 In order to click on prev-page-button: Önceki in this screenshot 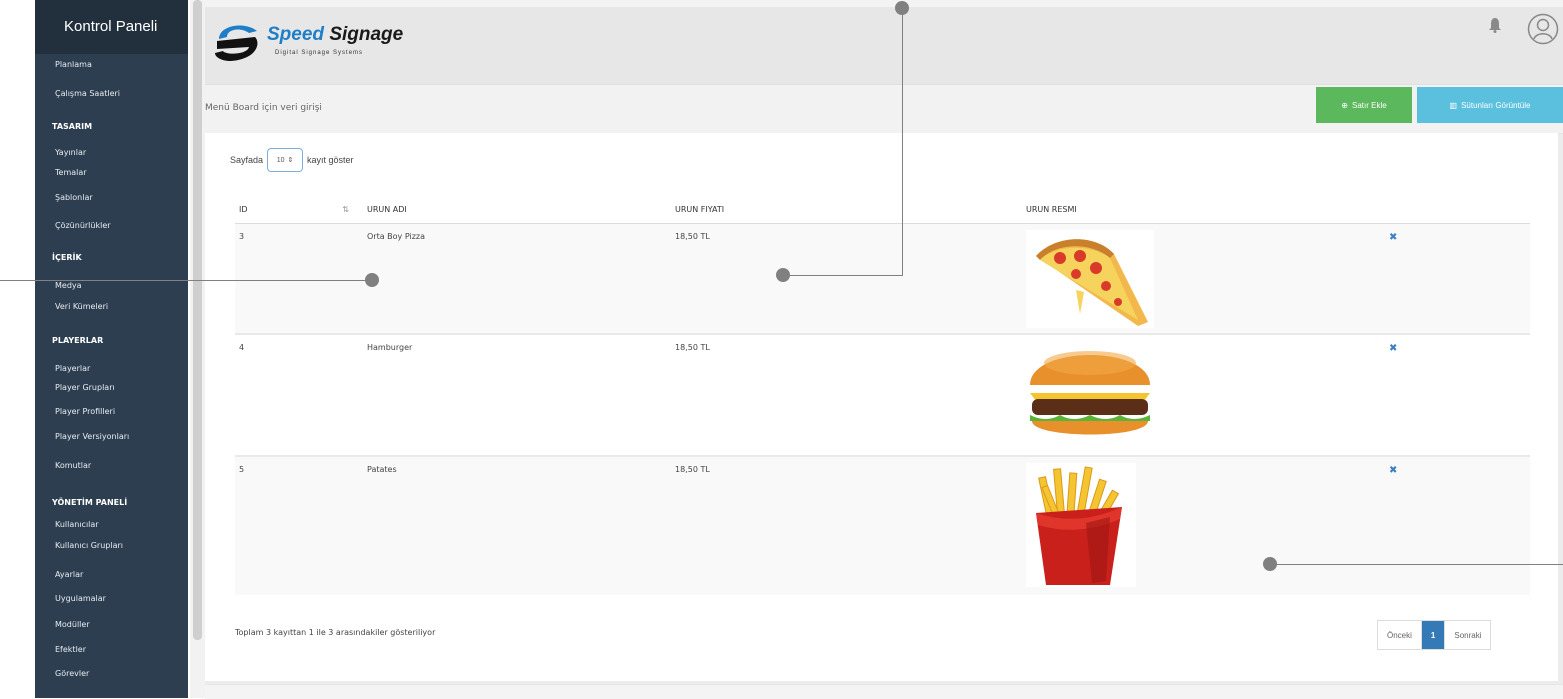, I will do `click(1400, 635)`.